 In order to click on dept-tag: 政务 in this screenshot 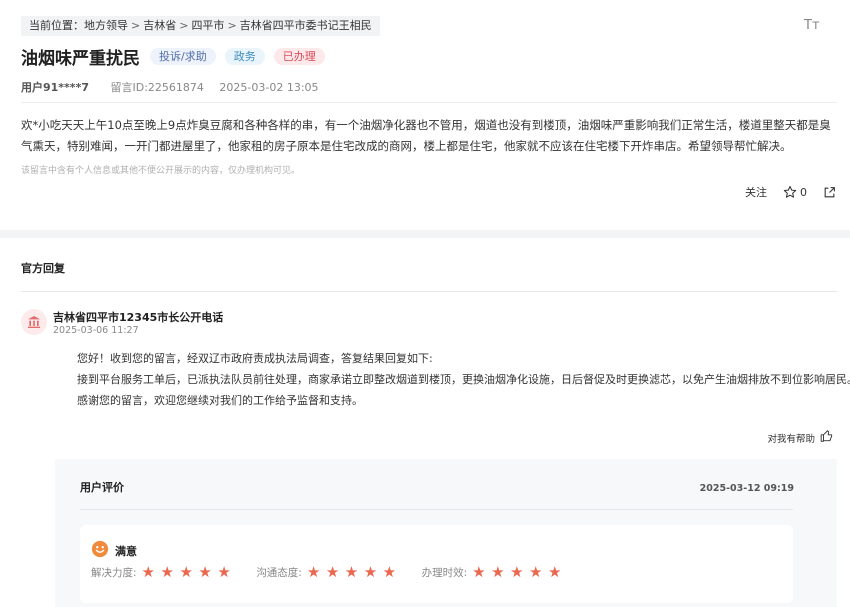, I will do `click(244, 56)`.